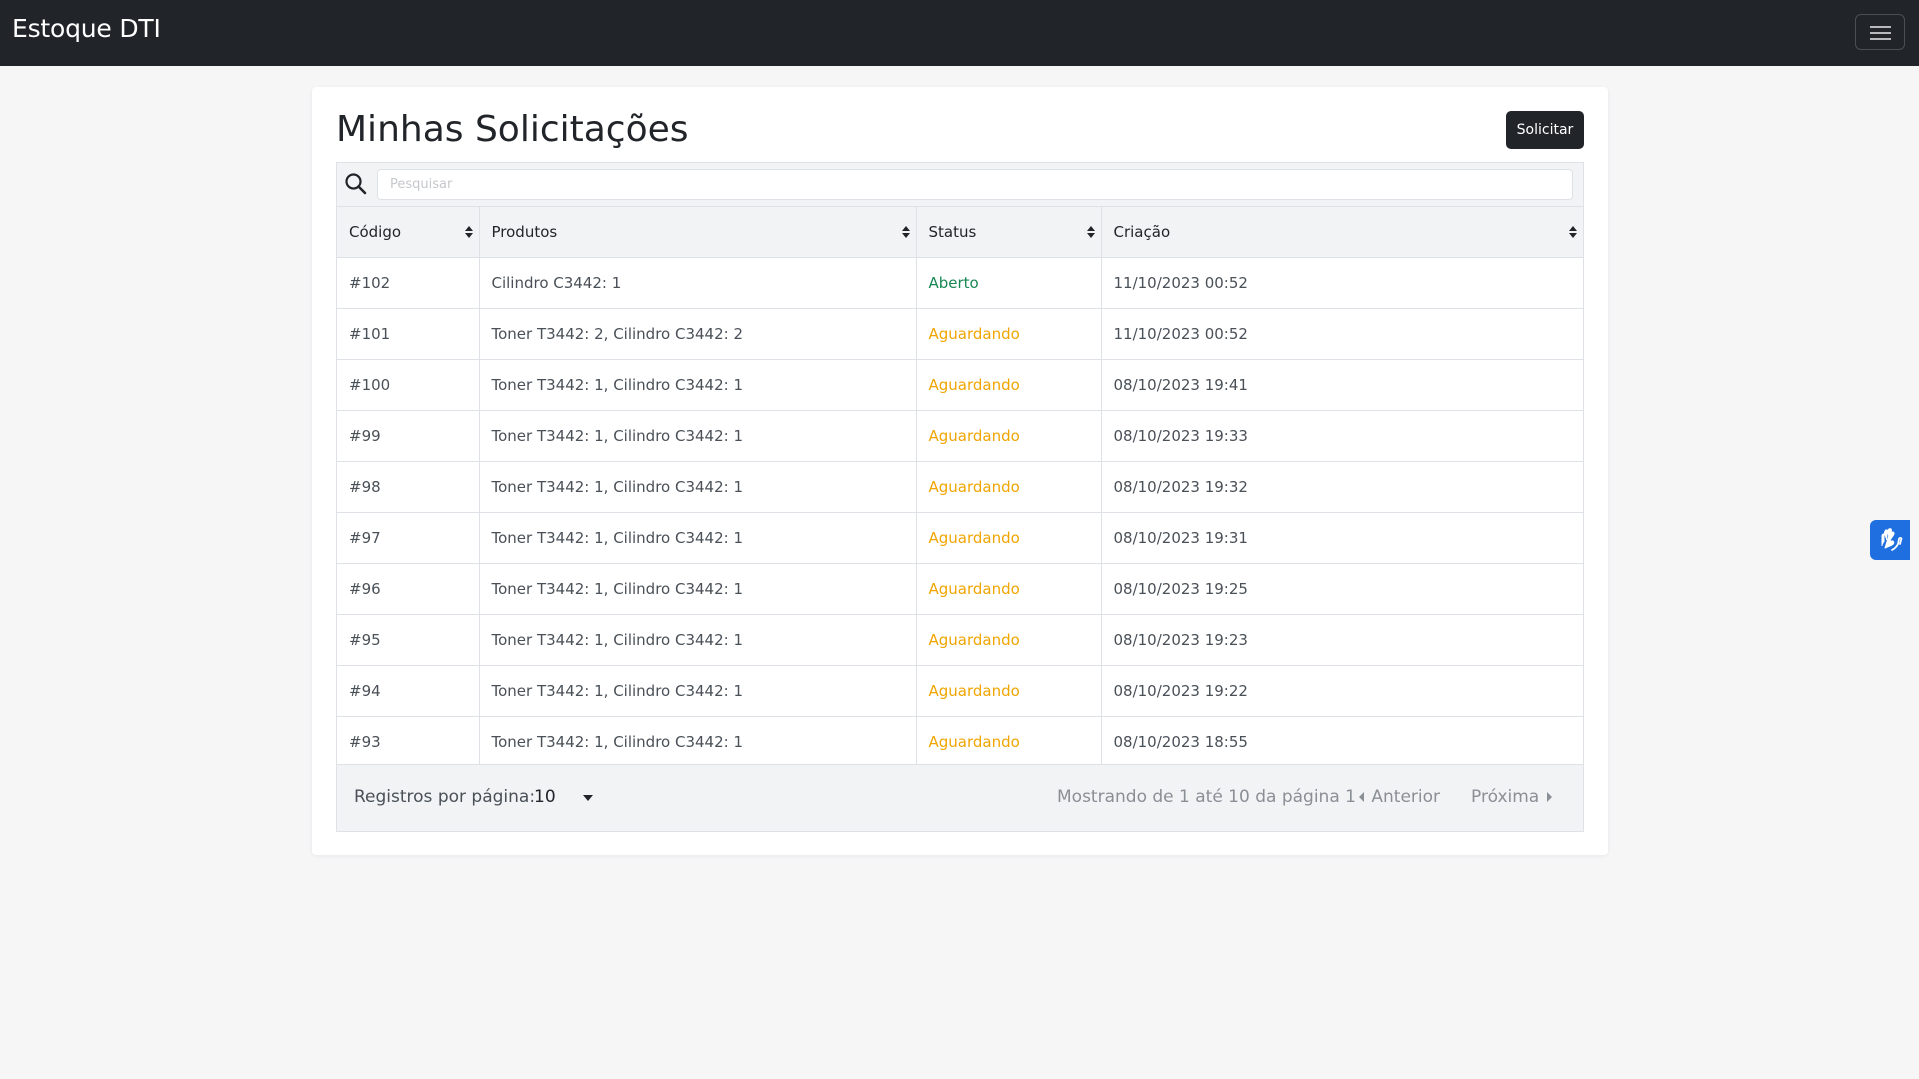 The image size is (1919, 1079). What do you see at coordinates (959, 33) in the screenshot?
I see `navbar: Estoque DTI` at bounding box center [959, 33].